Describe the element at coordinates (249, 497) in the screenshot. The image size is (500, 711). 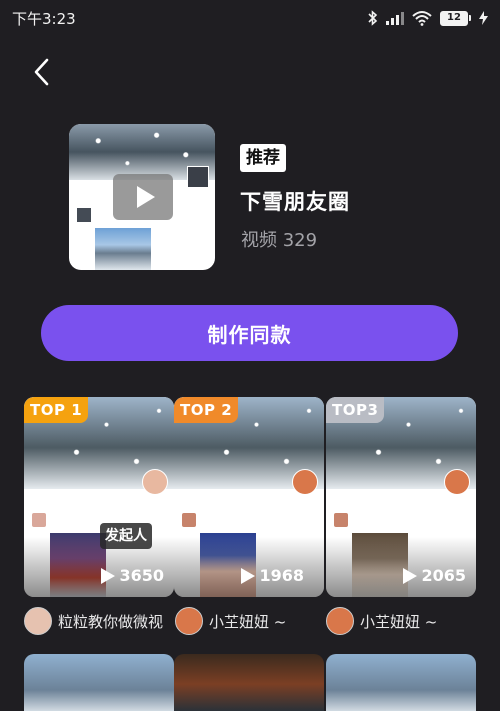
I see `video-card: TOP 2 1968` at that location.